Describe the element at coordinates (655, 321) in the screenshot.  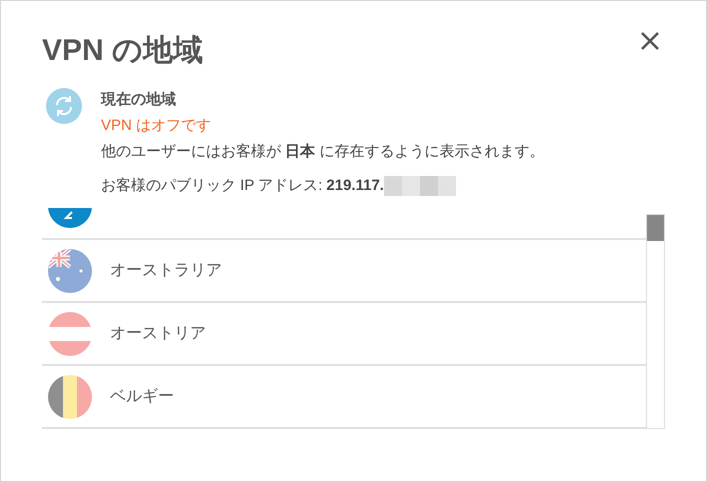
I see `scrollbar-track` at that location.